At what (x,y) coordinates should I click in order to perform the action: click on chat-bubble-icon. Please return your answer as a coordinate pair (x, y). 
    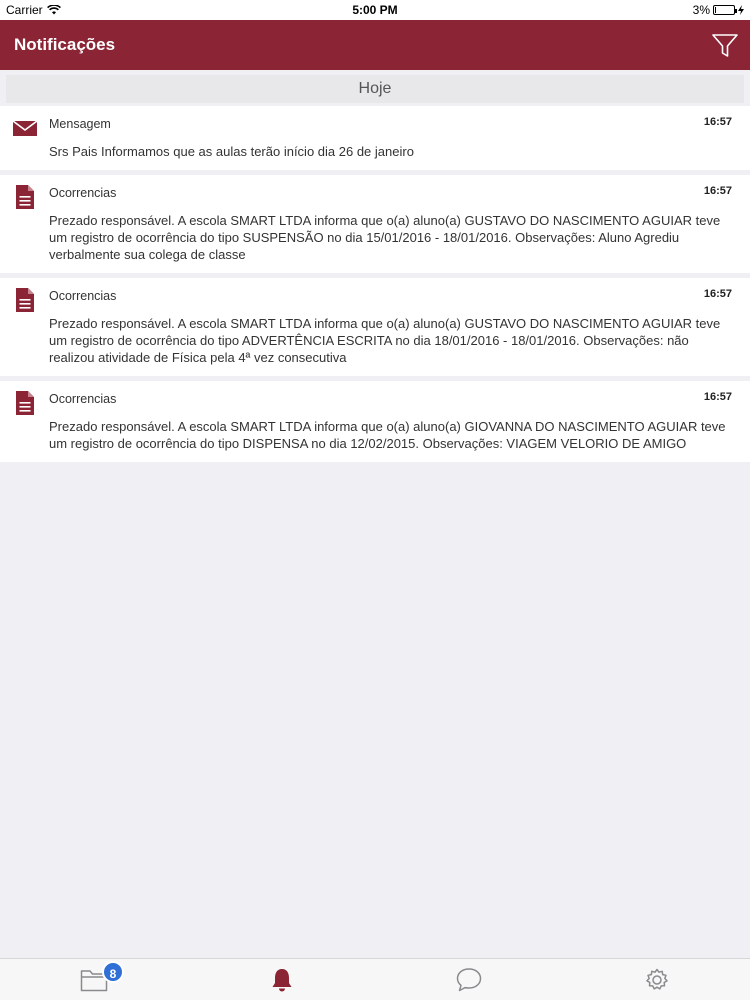
    Looking at the image, I should click on (469, 980).